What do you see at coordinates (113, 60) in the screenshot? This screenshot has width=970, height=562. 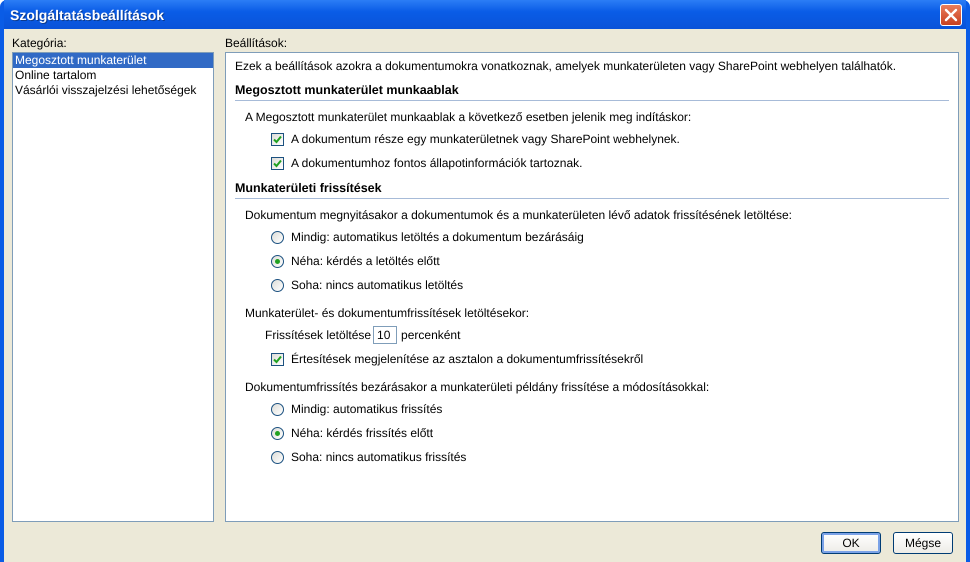 I see `category-item: Megosztott munkaterület` at bounding box center [113, 60].